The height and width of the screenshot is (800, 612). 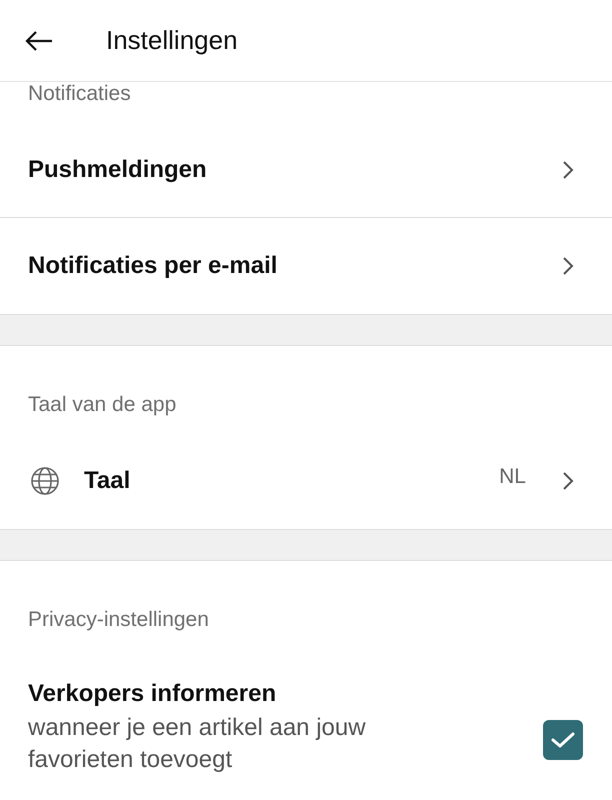 I want to click on checkbox, so click(x=563, y=740).